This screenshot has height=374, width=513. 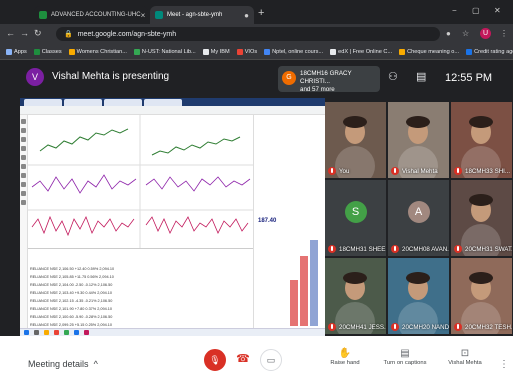 What do you see at coordinates (345, 363) in the screenshot?
I see `raise-hand-label: Raise hand` at bounding box center [345, 363].